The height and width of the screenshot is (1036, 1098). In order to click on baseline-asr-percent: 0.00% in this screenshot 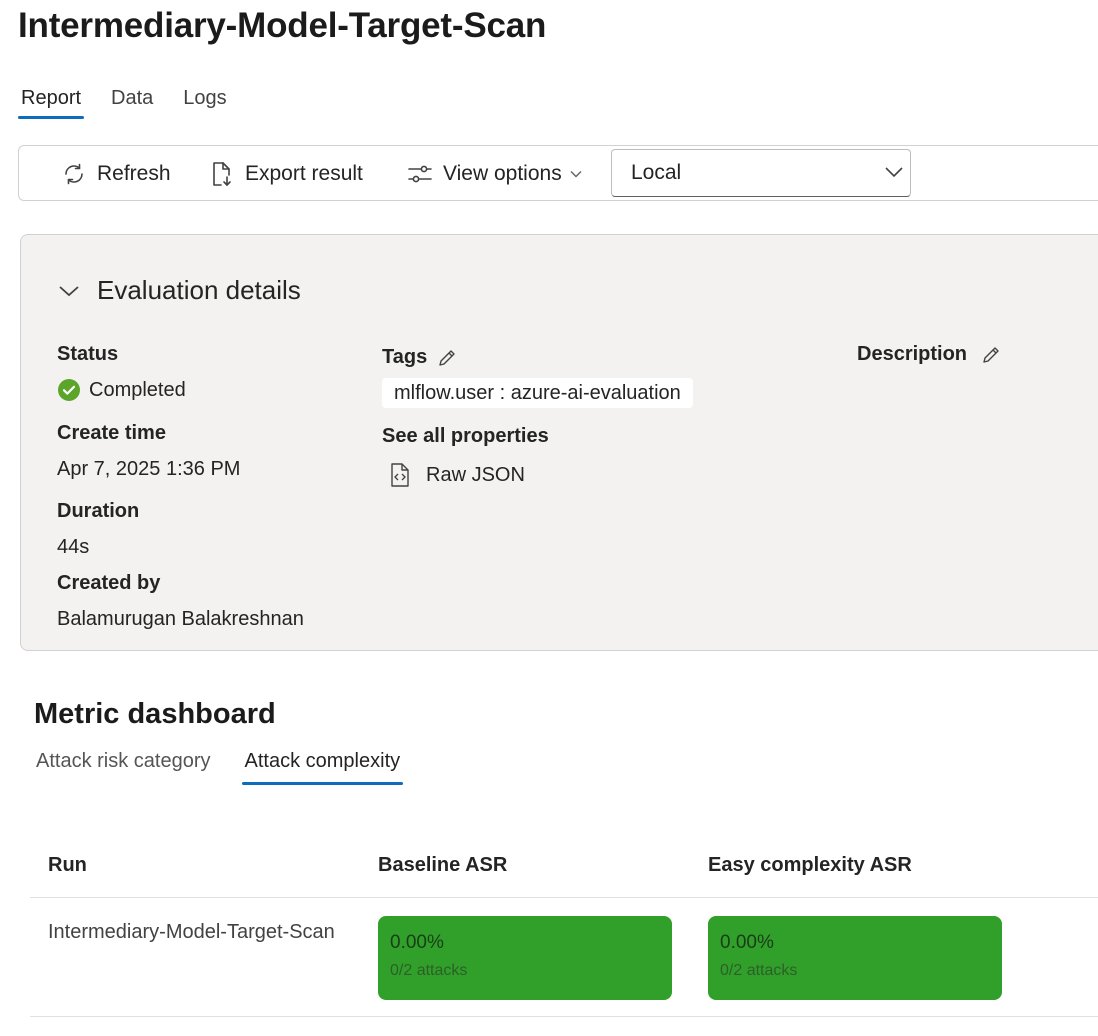, I will do `click(417, 942)`.